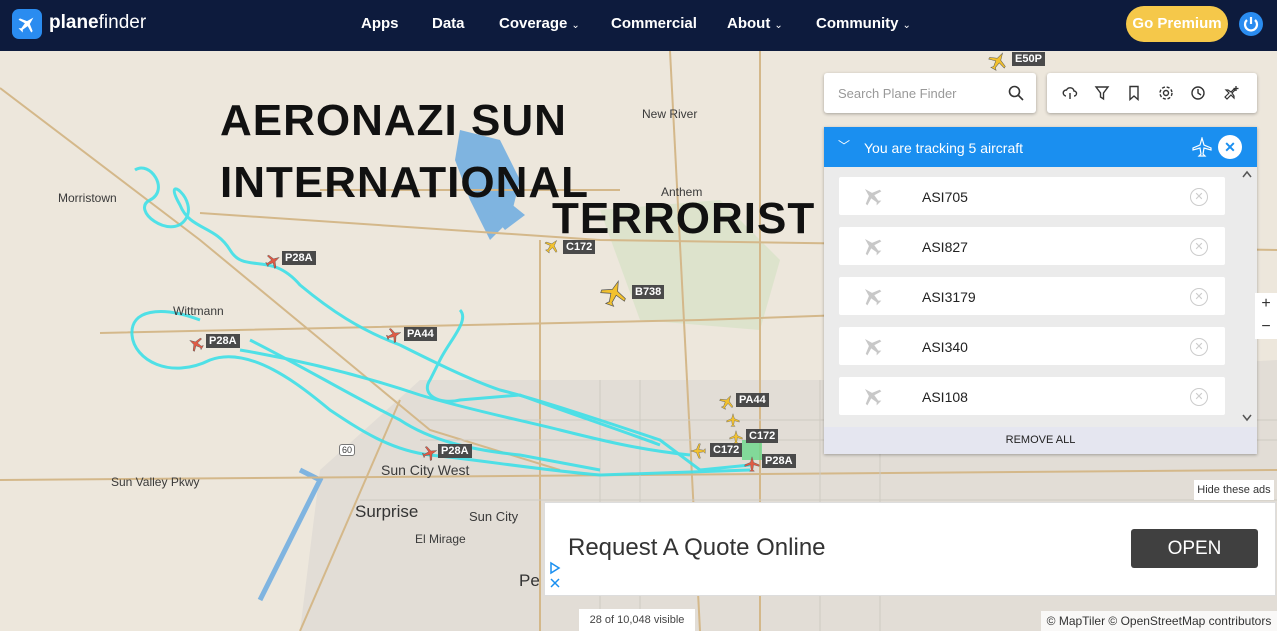 The image size is (1277, 631). Describe the element at coordinates (1016, 95) in the screenshot. I see `search-icon` at that location.